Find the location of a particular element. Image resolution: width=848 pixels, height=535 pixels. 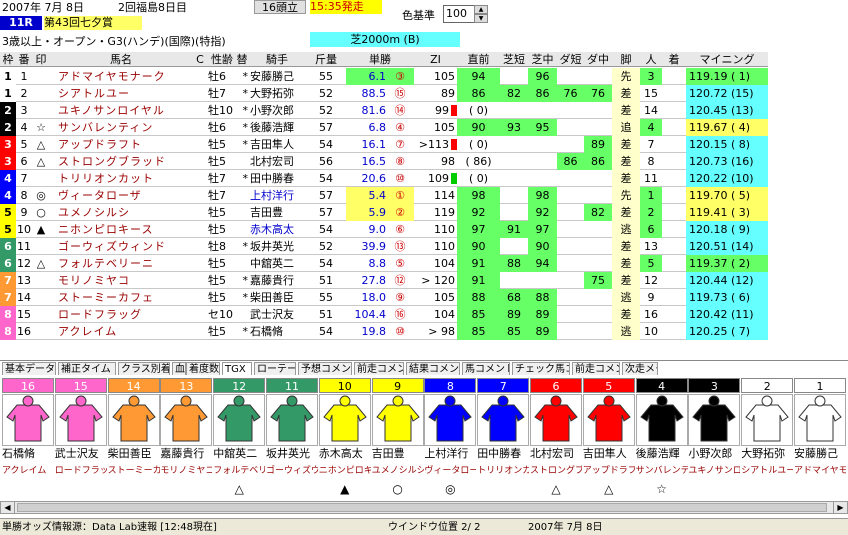

speed-dst is located at coordinates (570, 76).